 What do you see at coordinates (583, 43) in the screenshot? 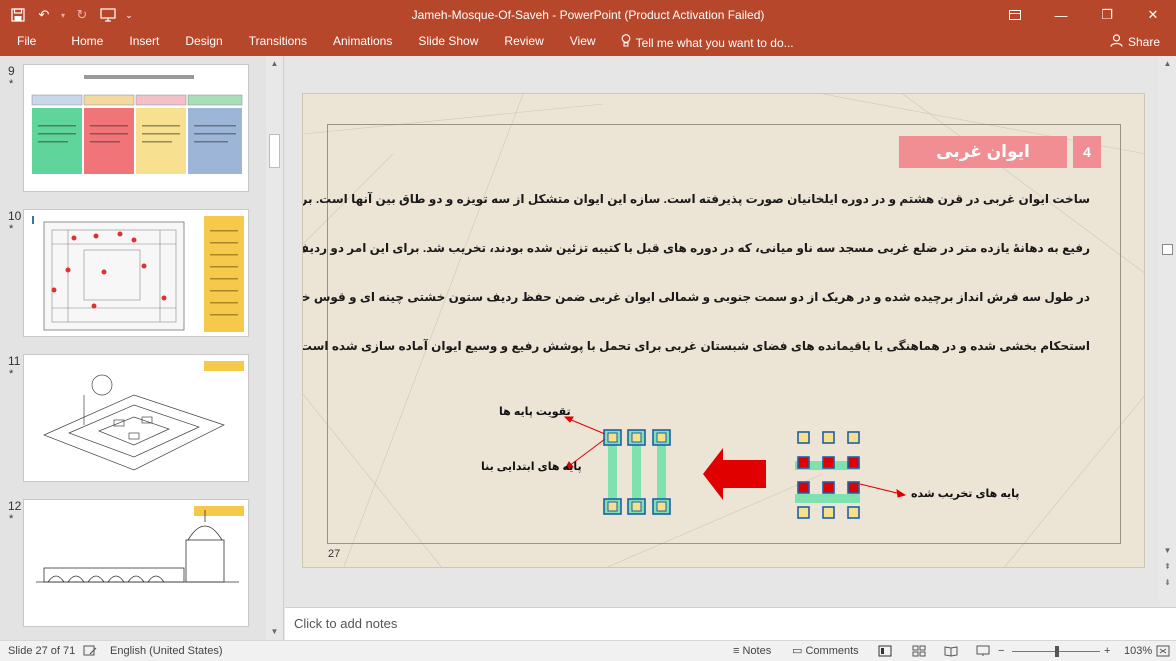
I see `tab-view: View` at bounding box center [583, 43].